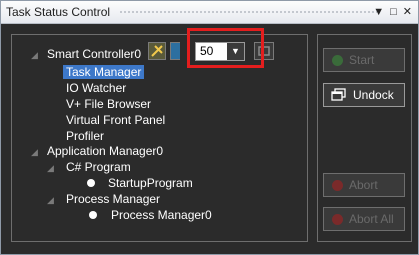  I want to click on title-bar: Task Status Control ▼ □ ✕, so click(209, 12).